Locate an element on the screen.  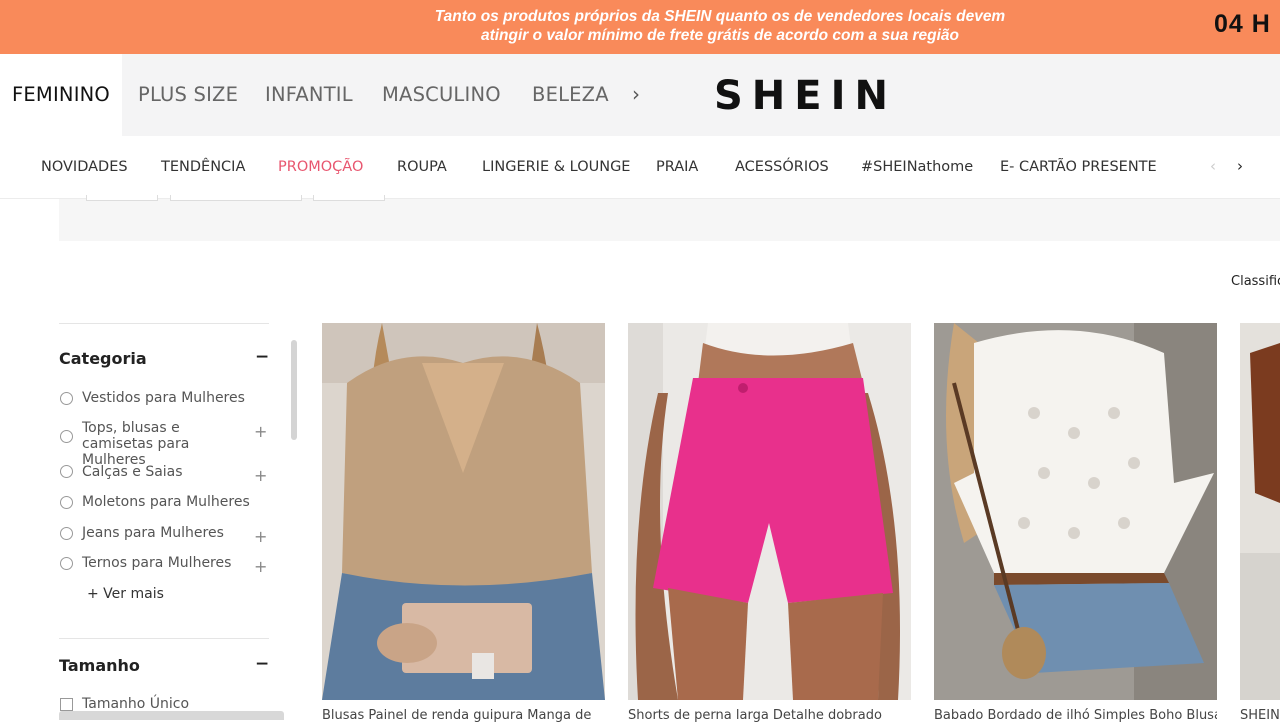
subnav-novidades: NOVIDADES is located at coordinates (84, 167).